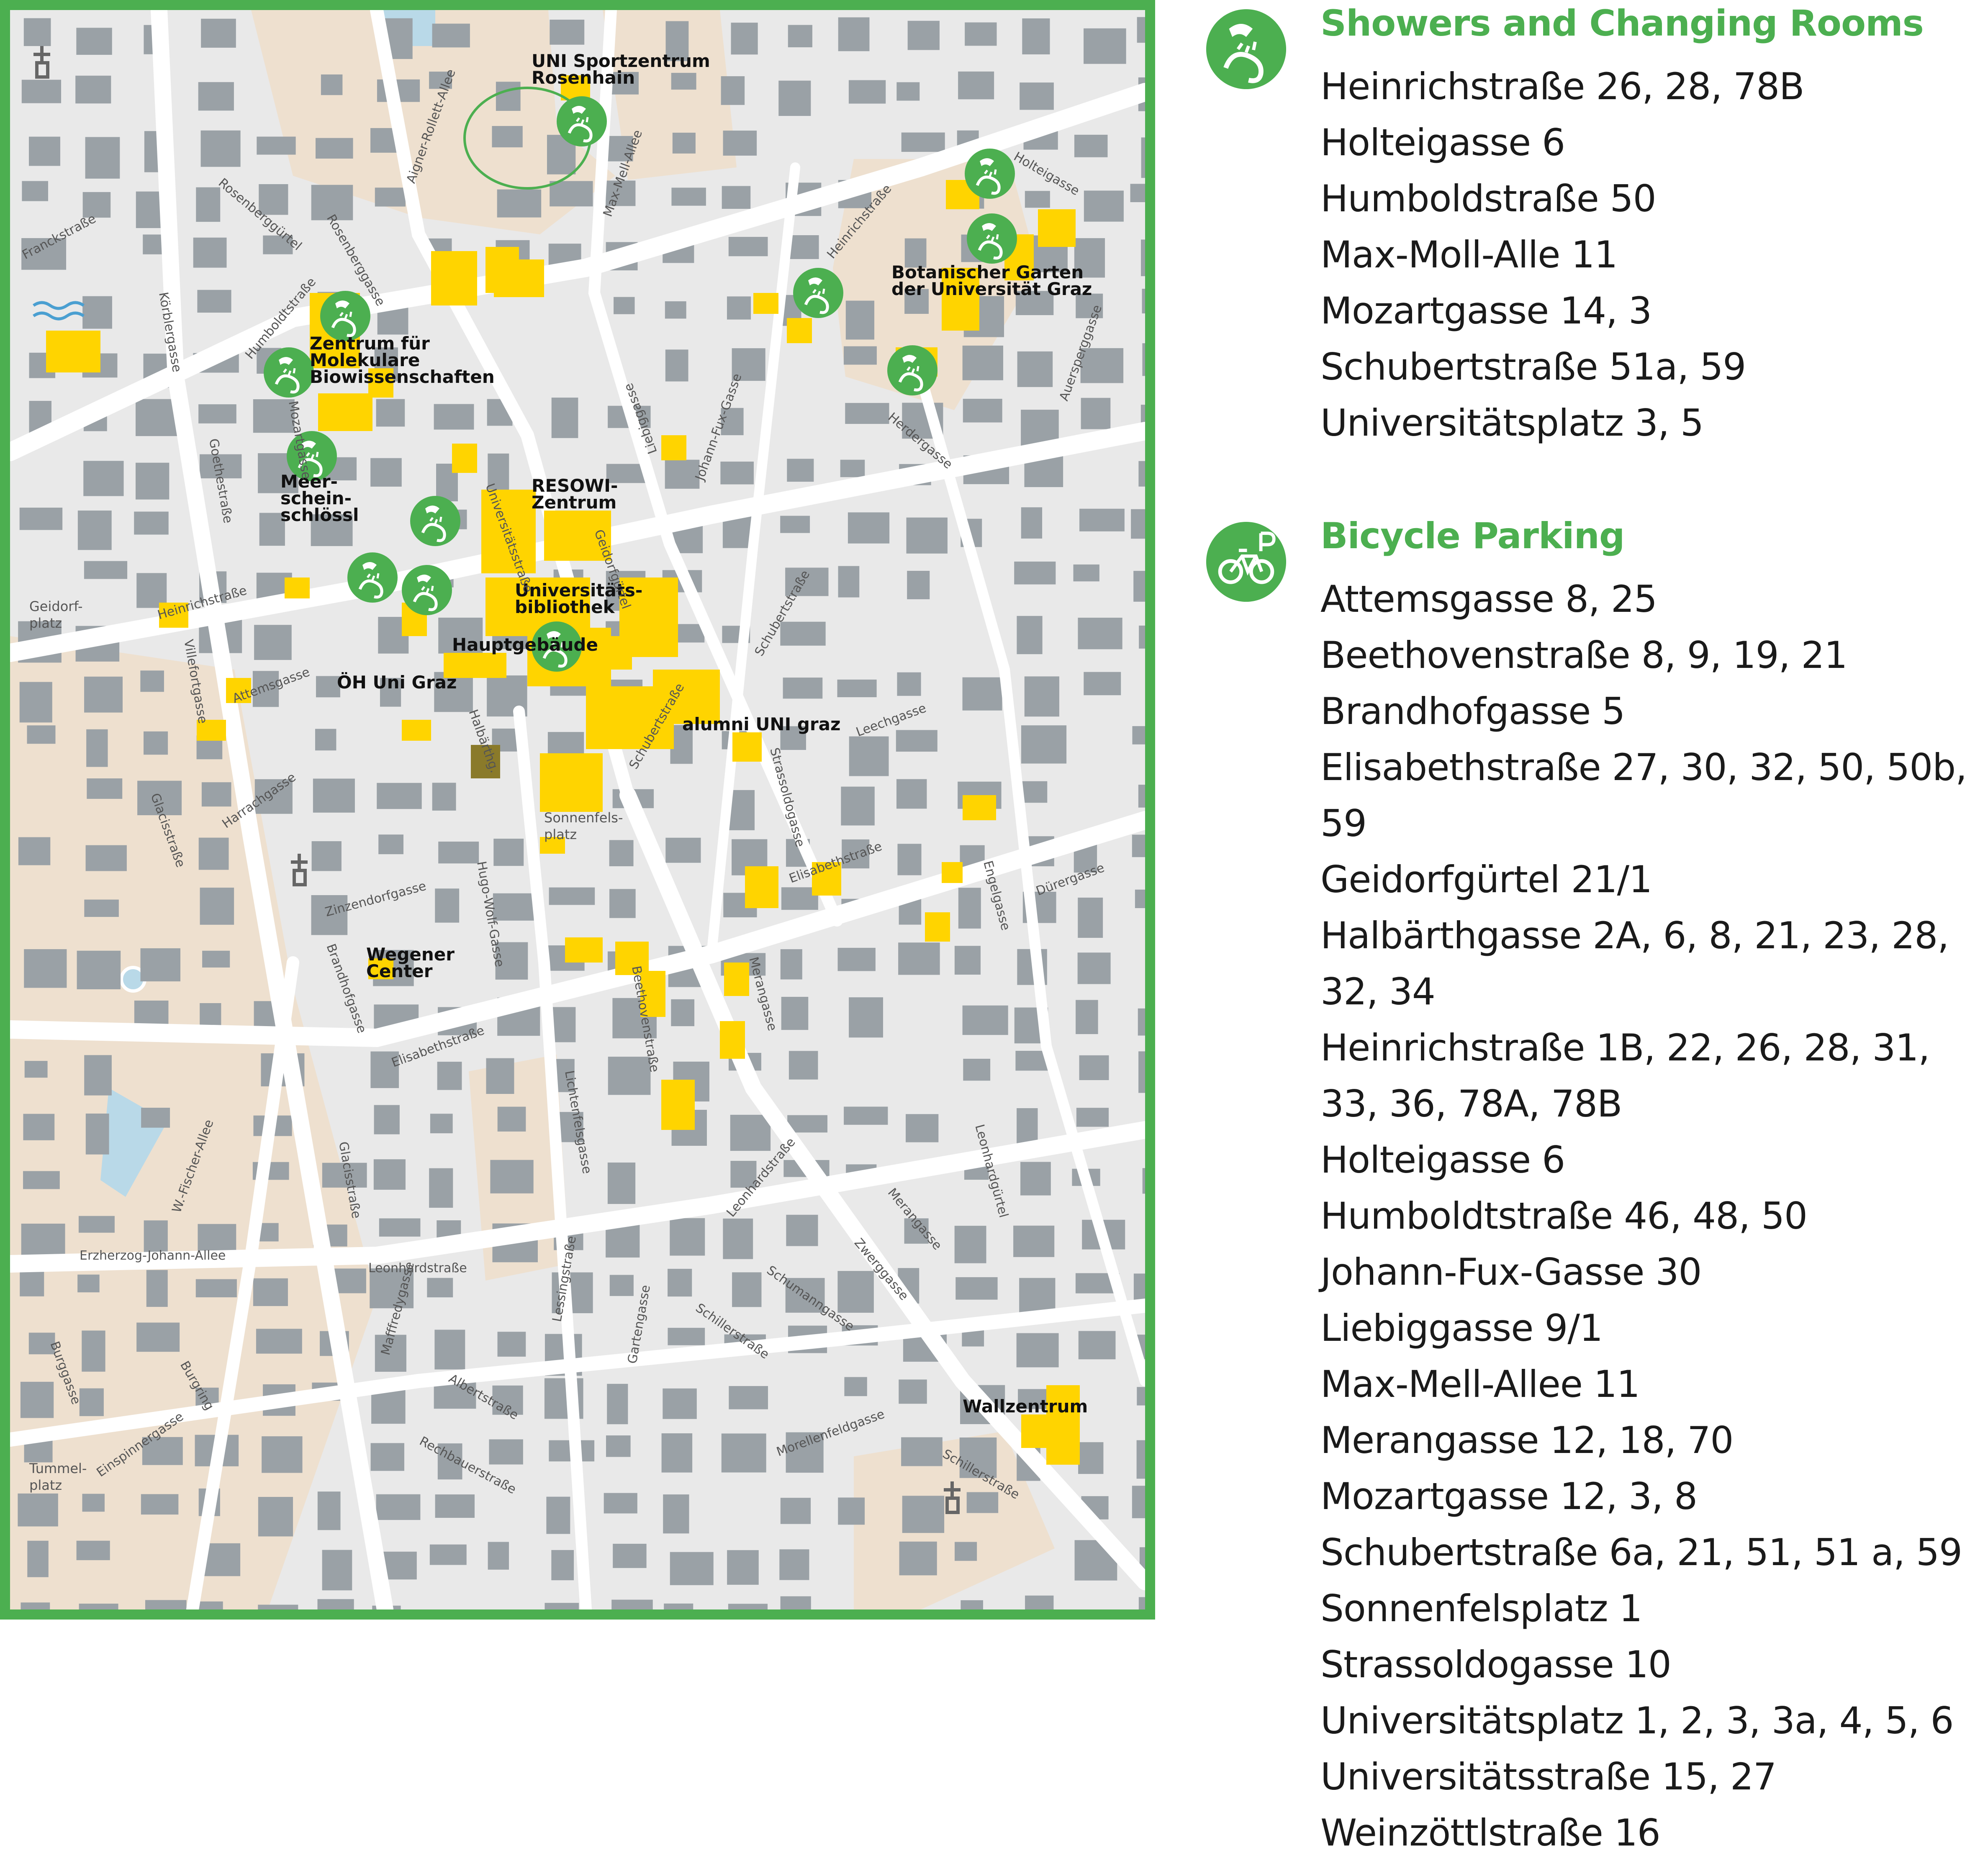  Describe the element at coordinates (319, 515) in the screenshot. I see `place-label: schlössl` at that location.